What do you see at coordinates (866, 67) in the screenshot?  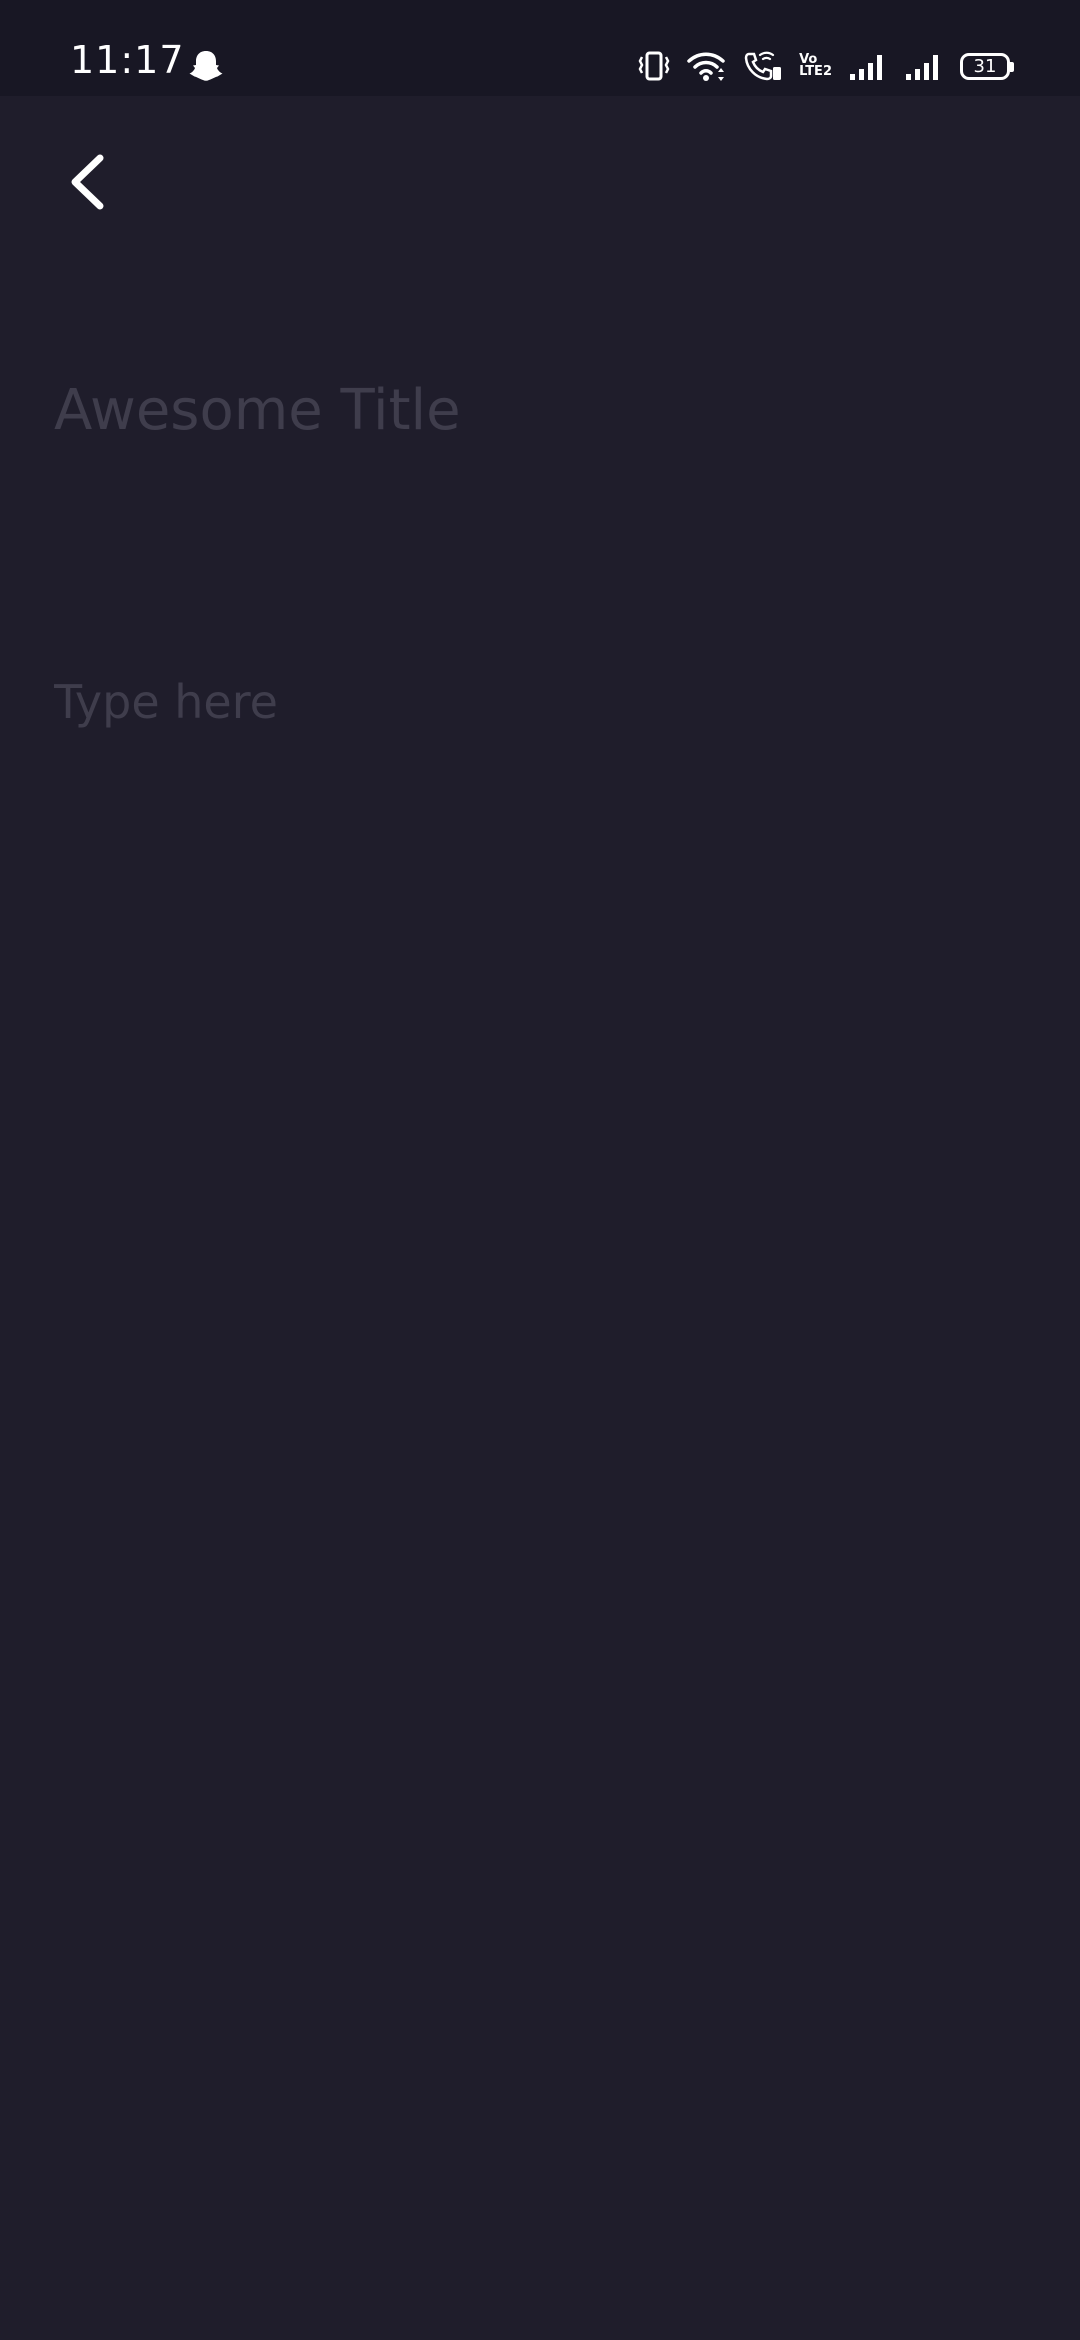 I see `signal-strength-icon-sim1` at bounding box center [866, 67].